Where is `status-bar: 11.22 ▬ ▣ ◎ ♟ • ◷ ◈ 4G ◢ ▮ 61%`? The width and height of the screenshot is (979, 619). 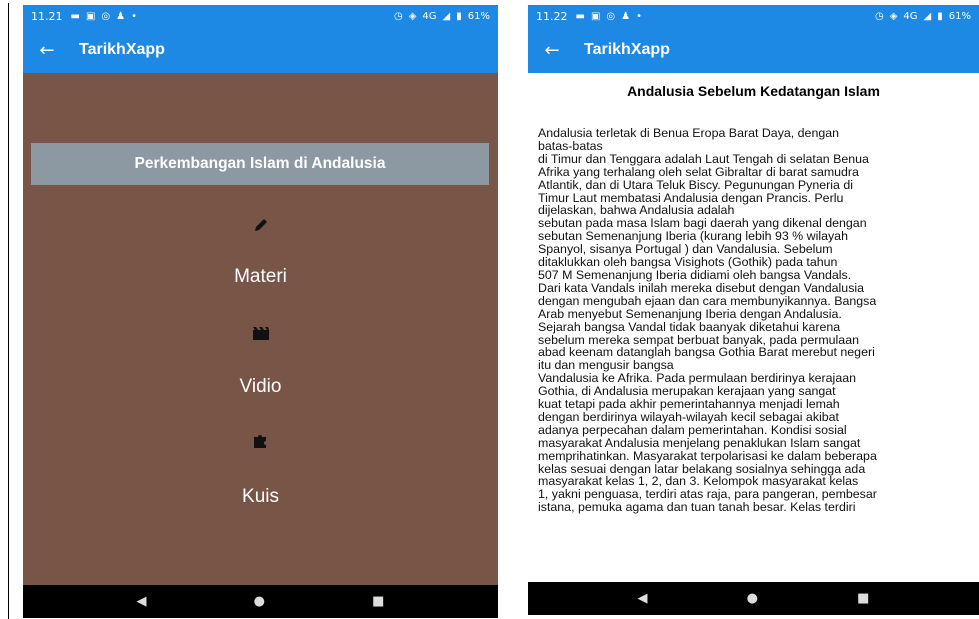 status-bar: 11.22 ▬ ▣ ◎ ♟ • ◷ ◈ 4G ◢ ▮ 61% is located at coordinates (753, 16).